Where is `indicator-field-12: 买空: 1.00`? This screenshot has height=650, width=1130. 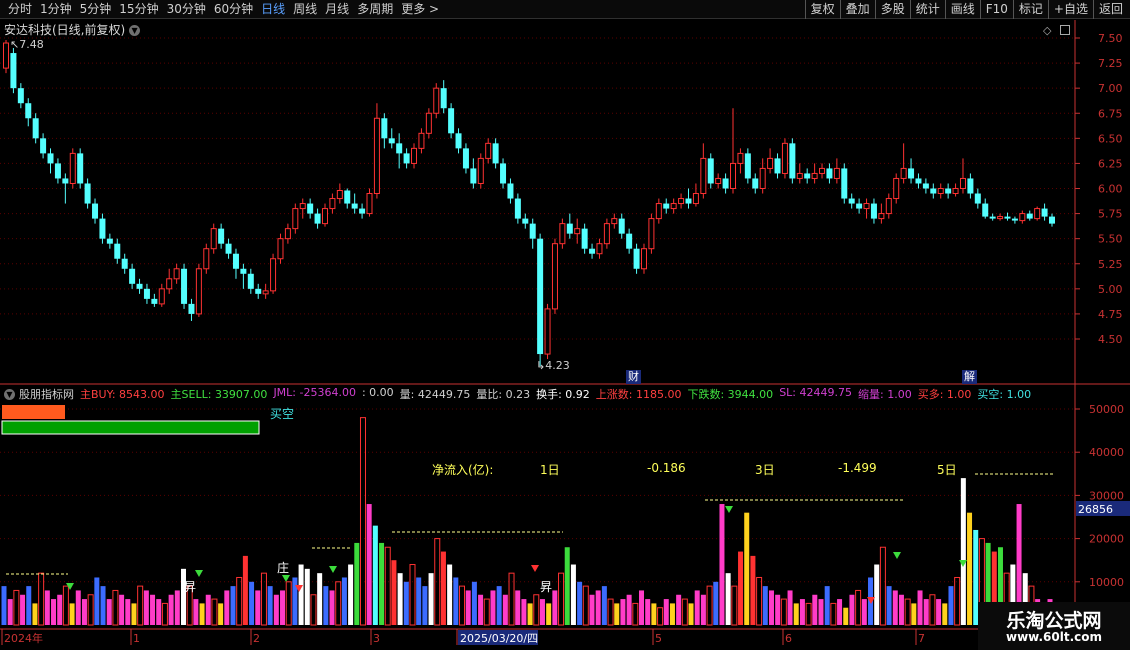 indicator-field-12: 买空: 1.00 is located at coordinates (1004, 394).